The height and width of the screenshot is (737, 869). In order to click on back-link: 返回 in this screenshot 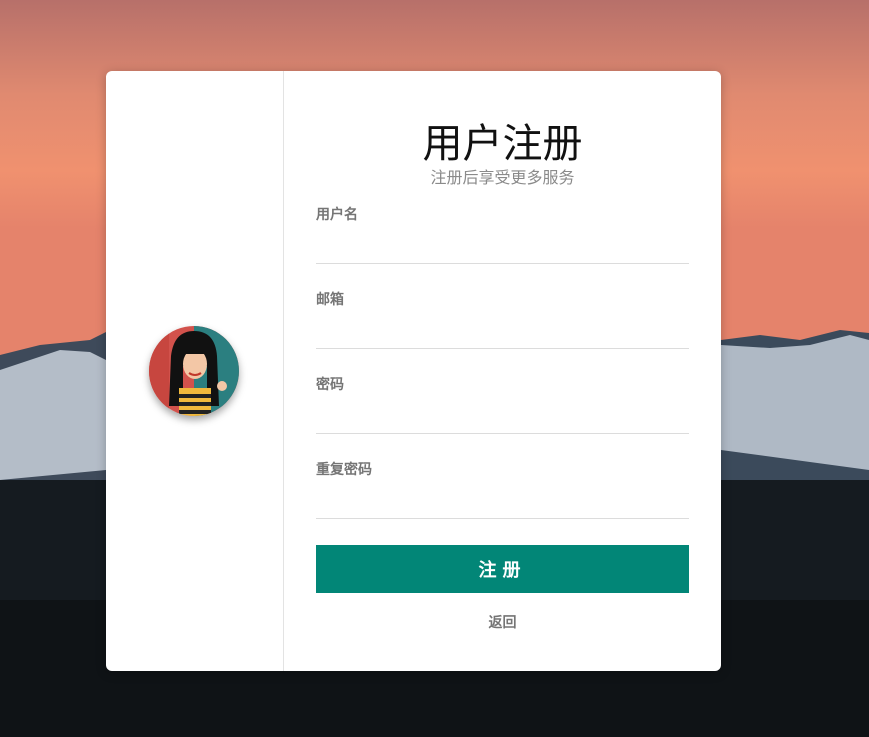, I will do `click(502, 622)`.